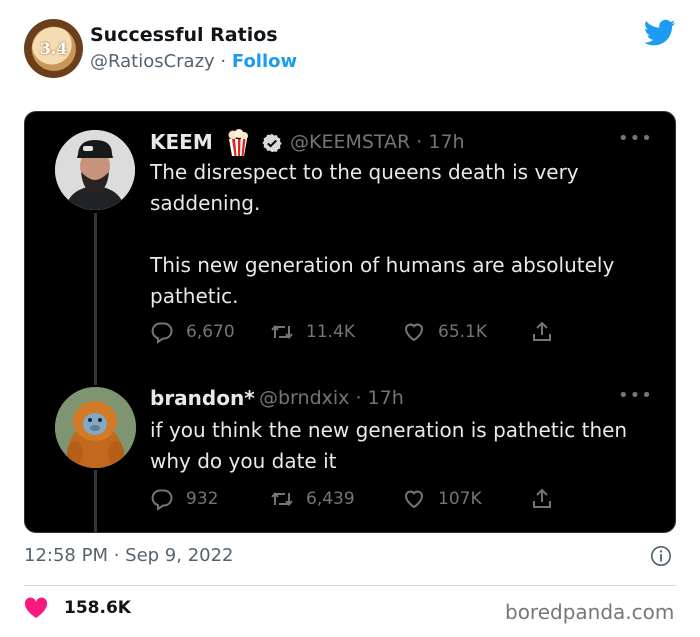 The image size is (700, 637). What do you see at coordinates (95, 299) in the screenshot?
I see `thread-line` at bounding box center [95, 299].